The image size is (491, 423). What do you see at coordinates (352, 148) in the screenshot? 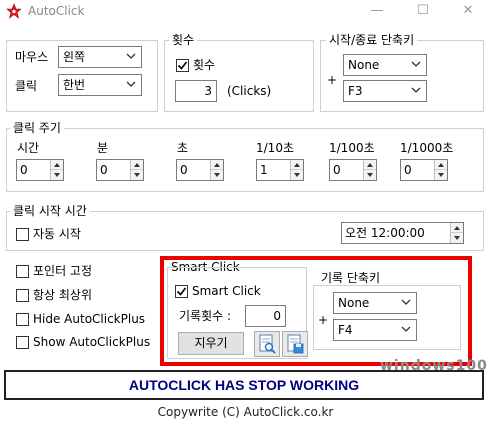
I see `hundredth-second-label: 1/100초` at bounding box center [352, 148].